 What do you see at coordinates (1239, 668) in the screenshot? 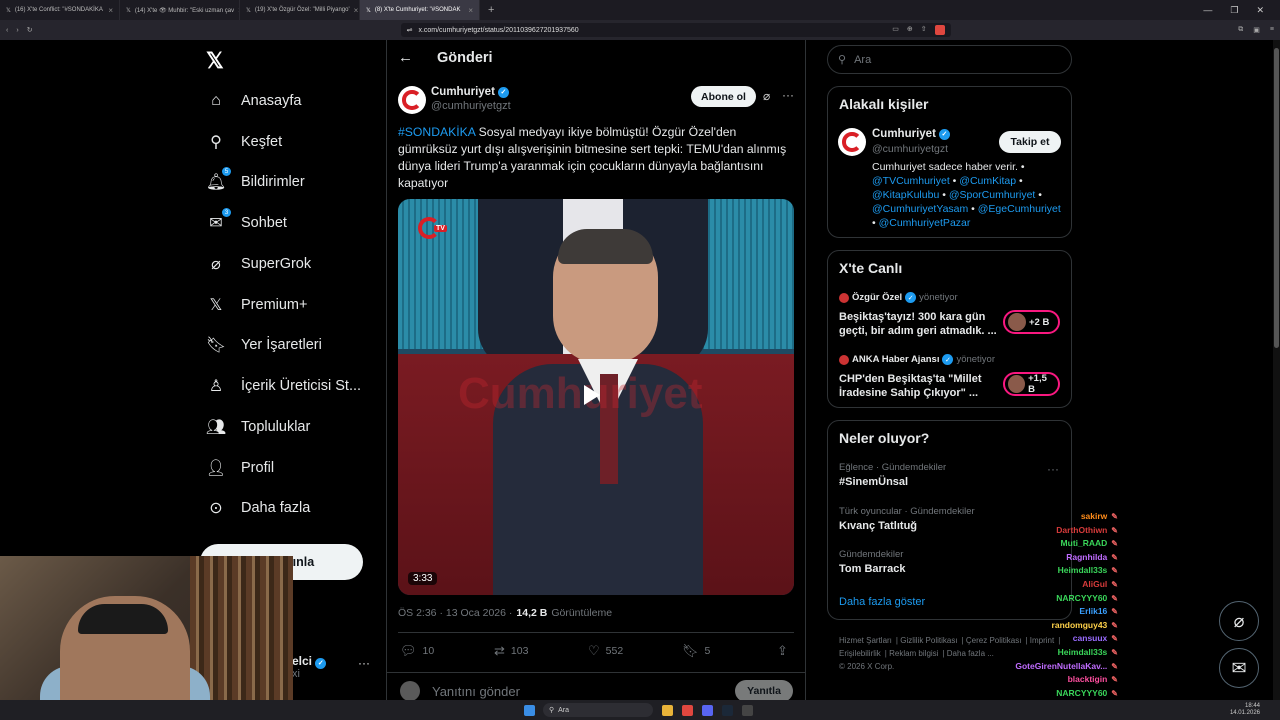
I see `messages-fab-button: ✉` at bounding box center [1239, 668].